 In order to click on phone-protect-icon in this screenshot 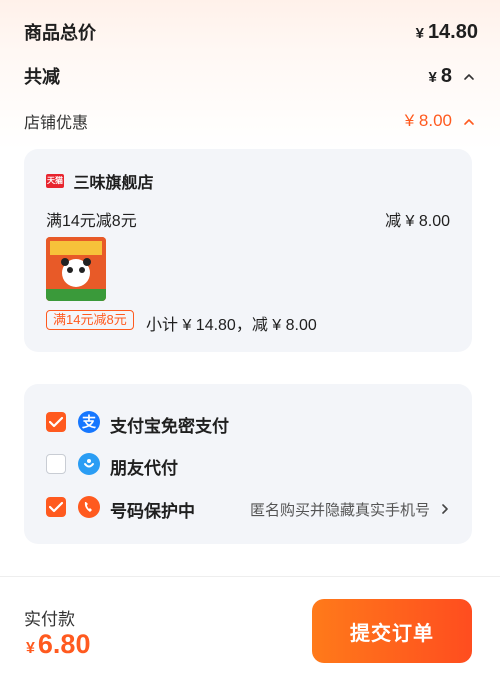, I will do `click(89, 507)`.